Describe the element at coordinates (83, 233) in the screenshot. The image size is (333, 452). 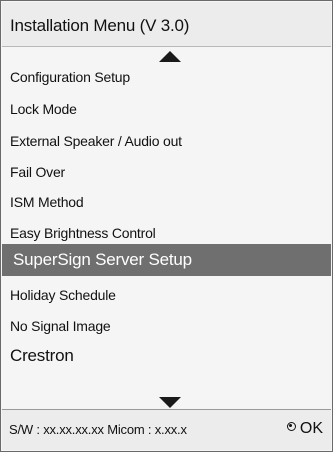
I see `menu-item-label: Easy Brightness Control` at that location.